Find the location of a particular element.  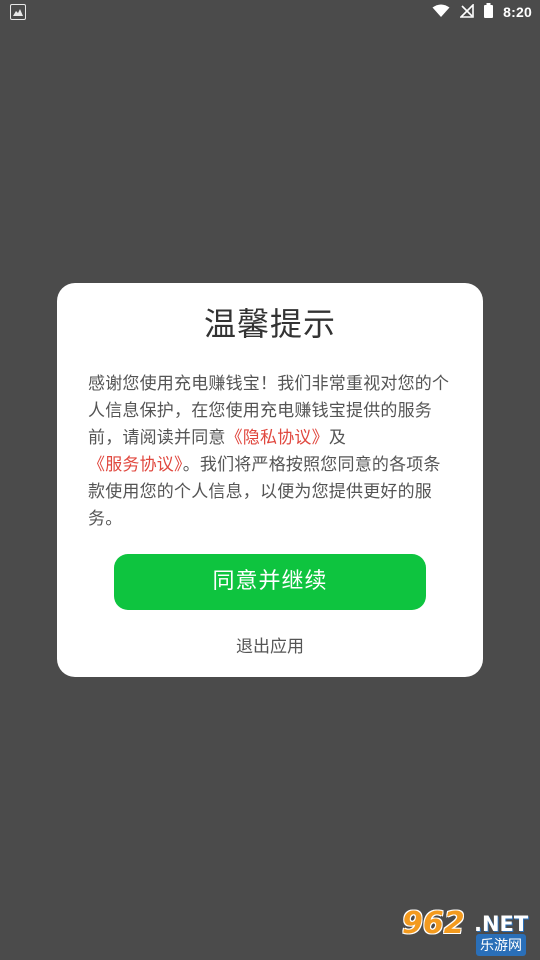

privacy-policy-link: 《隐私协议》 is located at coordinates (277, 438).